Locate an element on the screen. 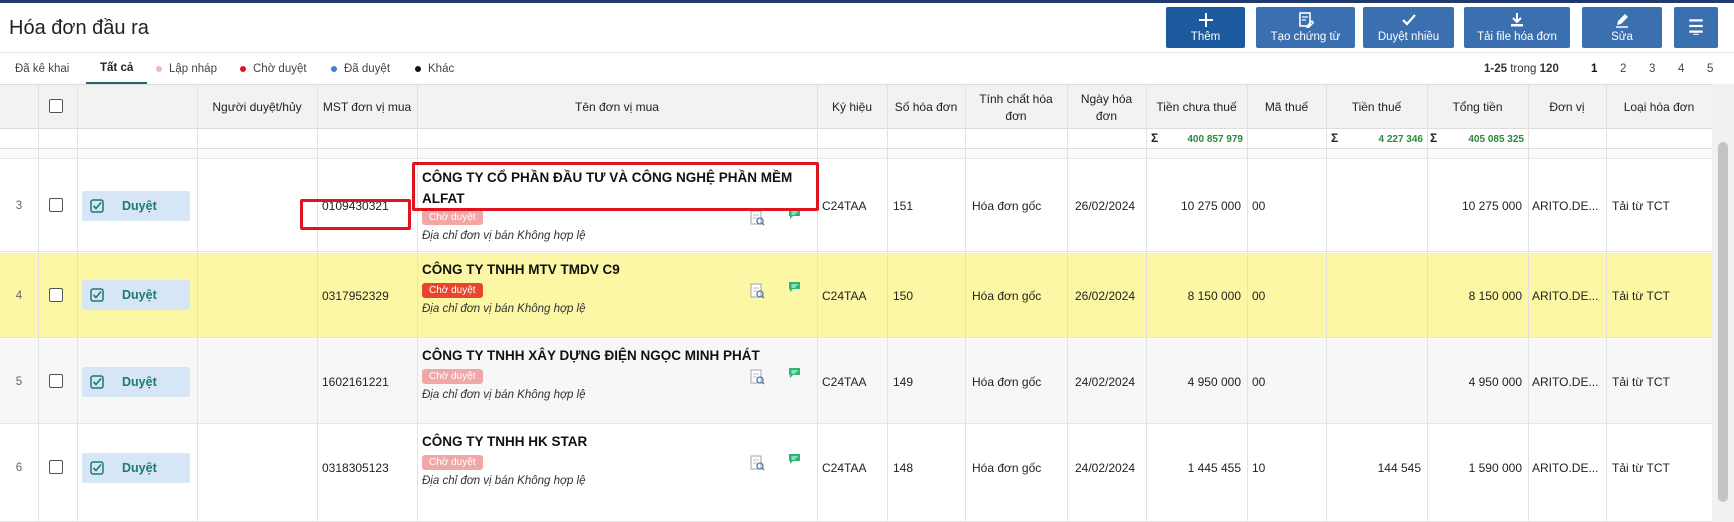  col-invoice-number: Số hóa đơn is located at coordinates (926, 107).